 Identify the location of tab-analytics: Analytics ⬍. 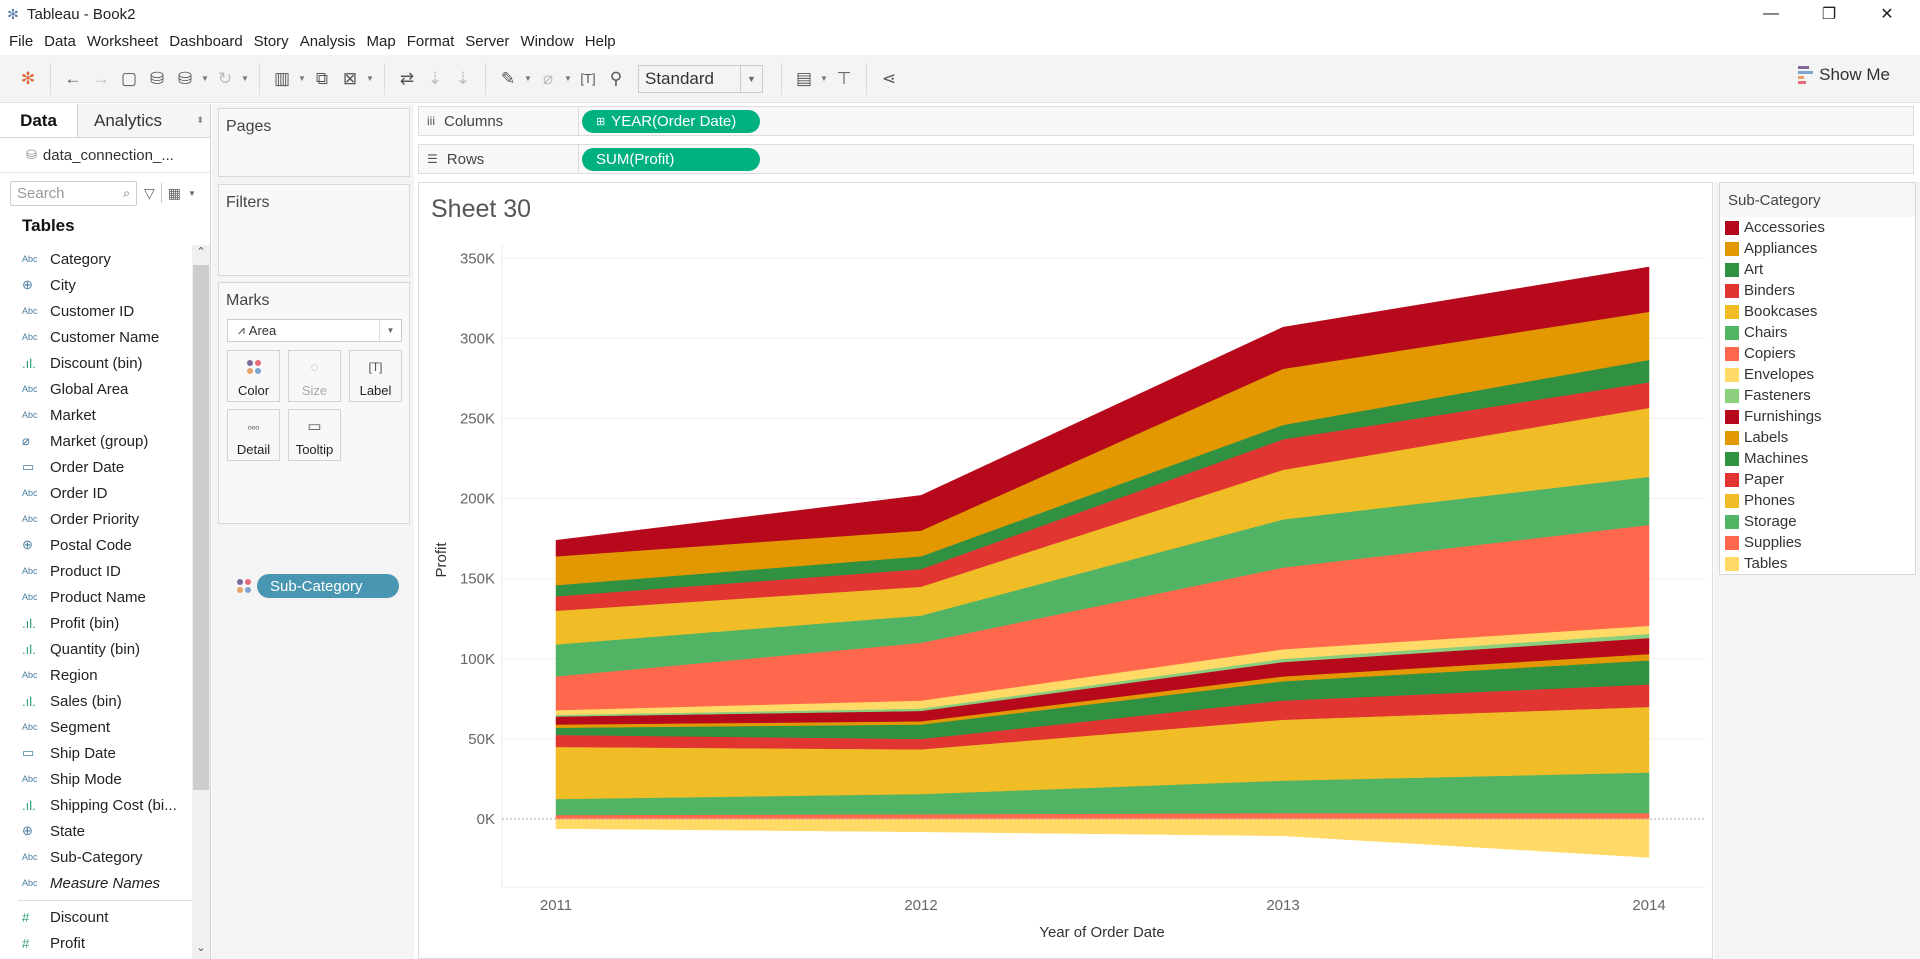
(143, 120).